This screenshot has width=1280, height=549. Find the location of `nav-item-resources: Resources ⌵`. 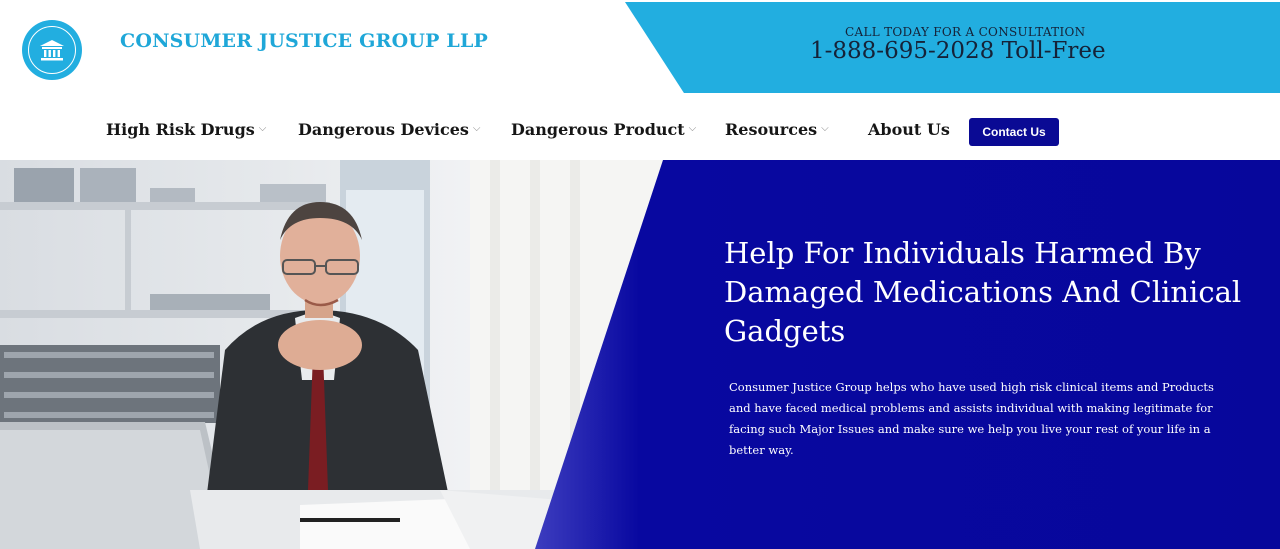

nav-item-resources: Resources ⌵ is located at coordinates (777, 129).